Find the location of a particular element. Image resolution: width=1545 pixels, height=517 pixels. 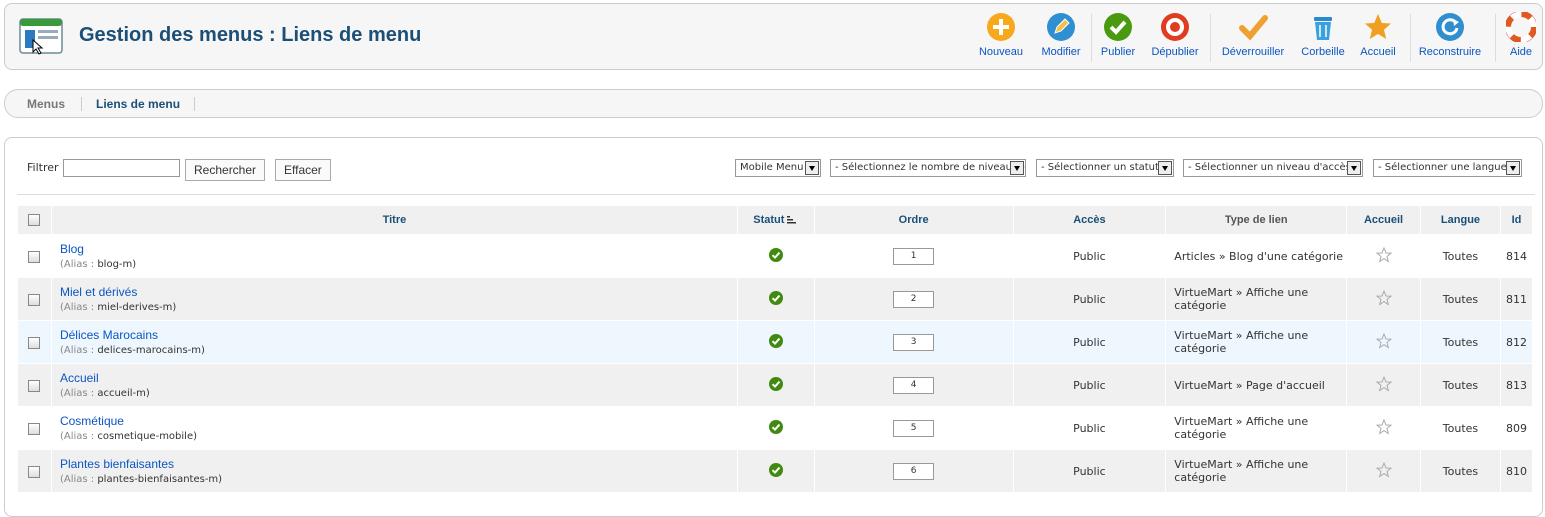

edit-button: Modifier is located at coordinates (1061, 40).